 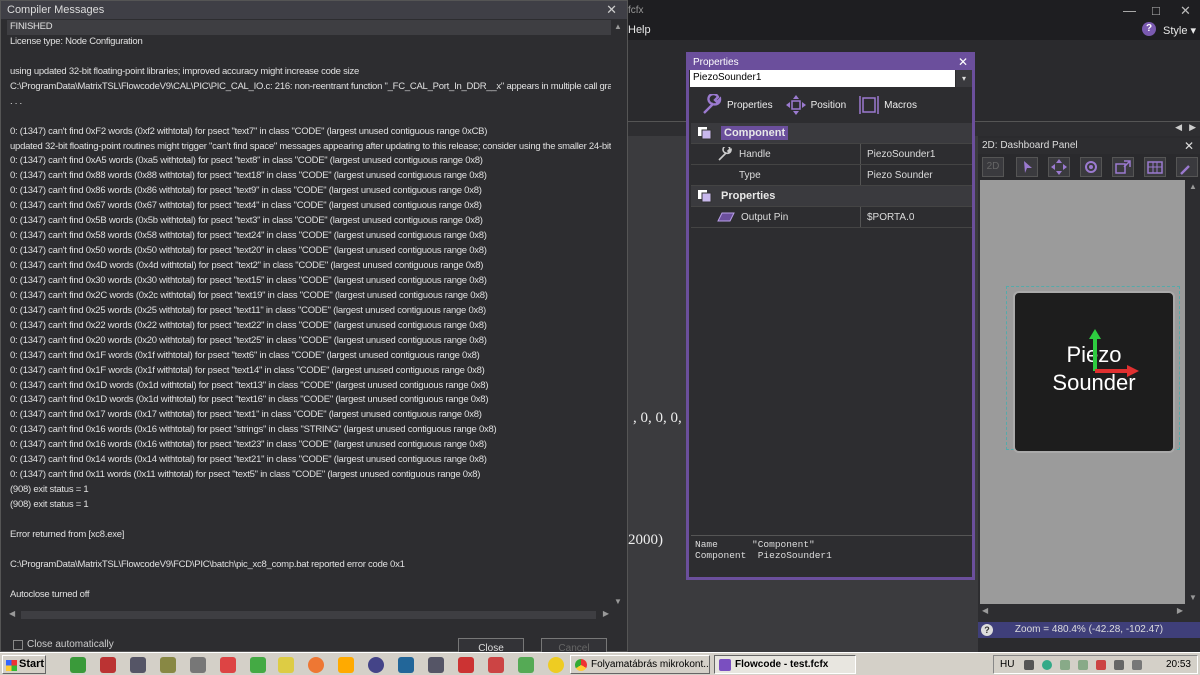 What do you see at coordinates (1178, 664) in the screenshot?
I see `clock: 20:53` at bounding box center [1178, 664].